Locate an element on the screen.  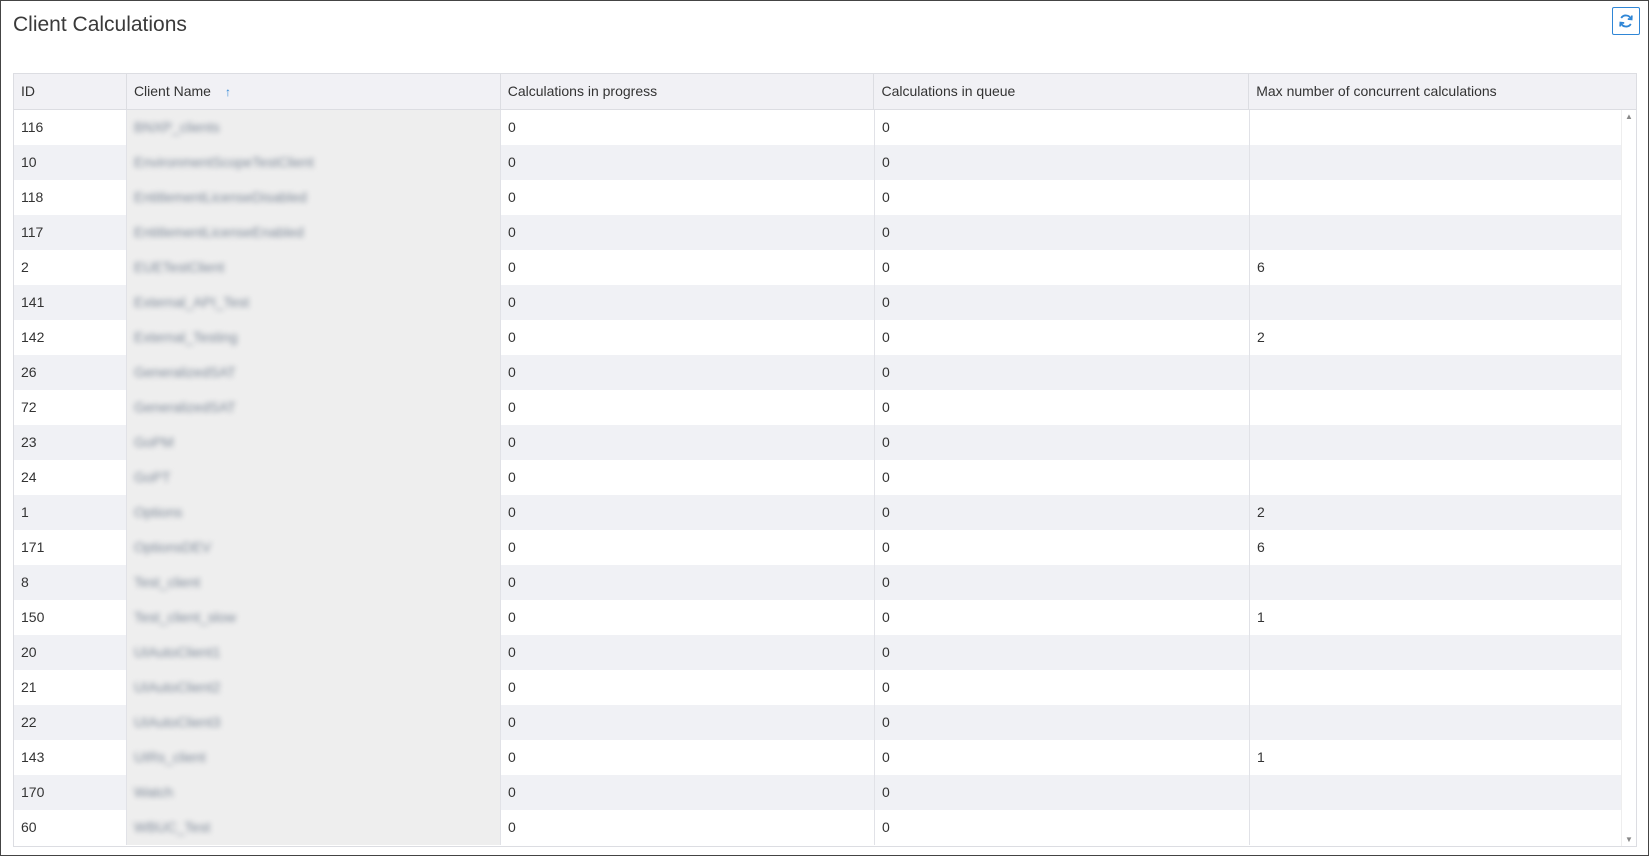
table-row: 72 GeneralizedSAT 0 0 is located at coordinates (817, 407).